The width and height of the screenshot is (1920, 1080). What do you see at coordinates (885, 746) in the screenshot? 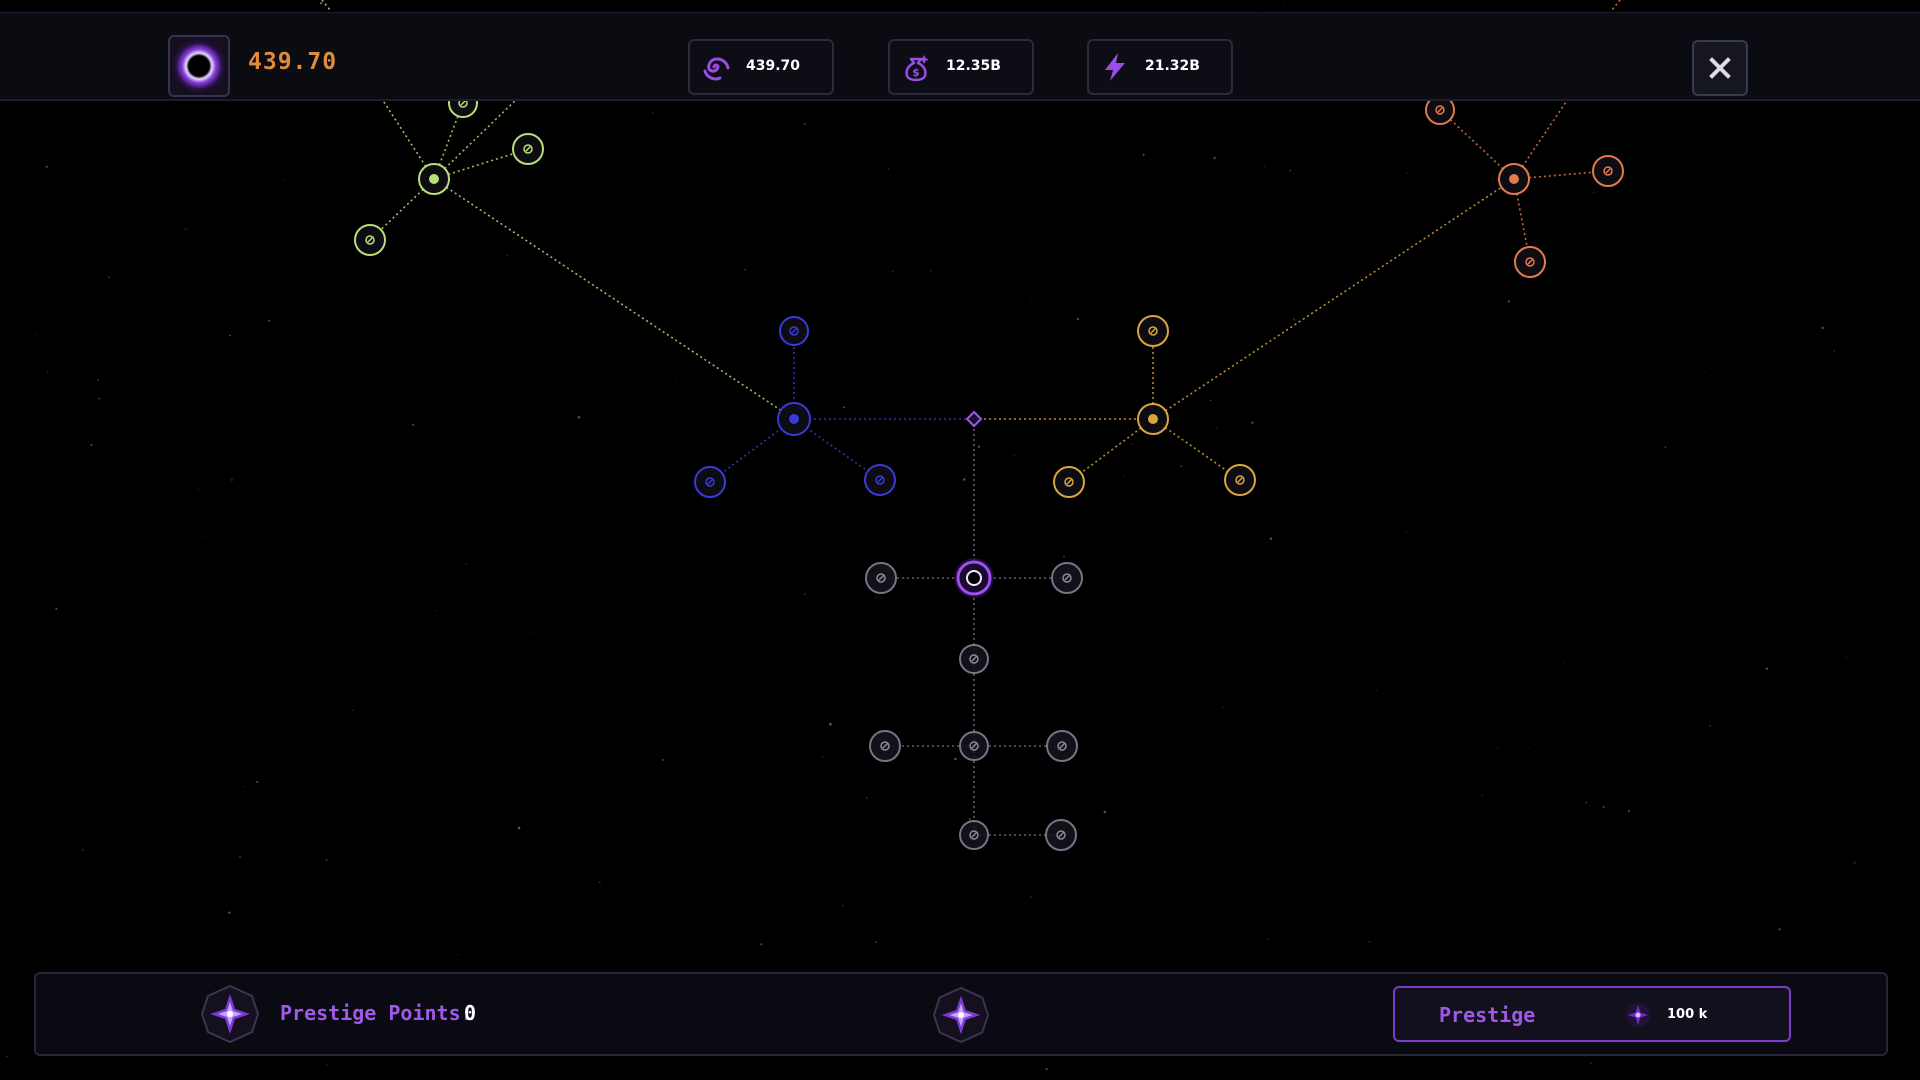
I see `skill-node-c3l` at bounding box center [885, 746].